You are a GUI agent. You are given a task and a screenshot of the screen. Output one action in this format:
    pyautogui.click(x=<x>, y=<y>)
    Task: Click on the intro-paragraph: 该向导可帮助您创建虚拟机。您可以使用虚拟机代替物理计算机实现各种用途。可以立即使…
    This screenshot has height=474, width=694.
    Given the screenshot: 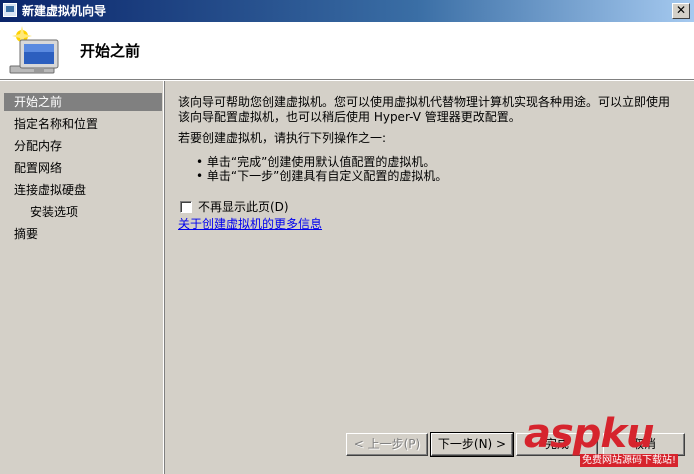 What is the action you would take?
    pyautogui.click(x=424, y=109)
    